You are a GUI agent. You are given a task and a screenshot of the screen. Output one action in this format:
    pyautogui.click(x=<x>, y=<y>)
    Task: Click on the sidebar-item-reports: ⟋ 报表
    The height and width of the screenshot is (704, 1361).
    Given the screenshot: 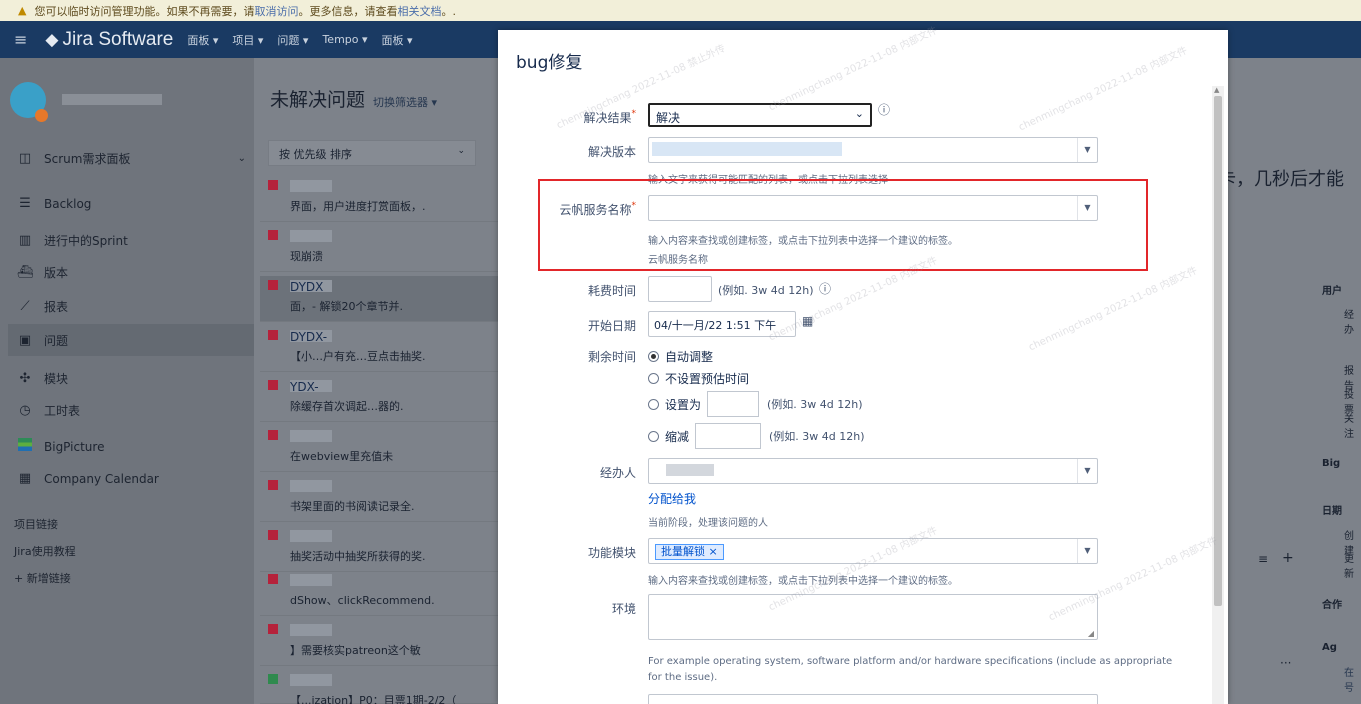 What is the action you would take?
    pyautogui.click(x=42, y=306)
    